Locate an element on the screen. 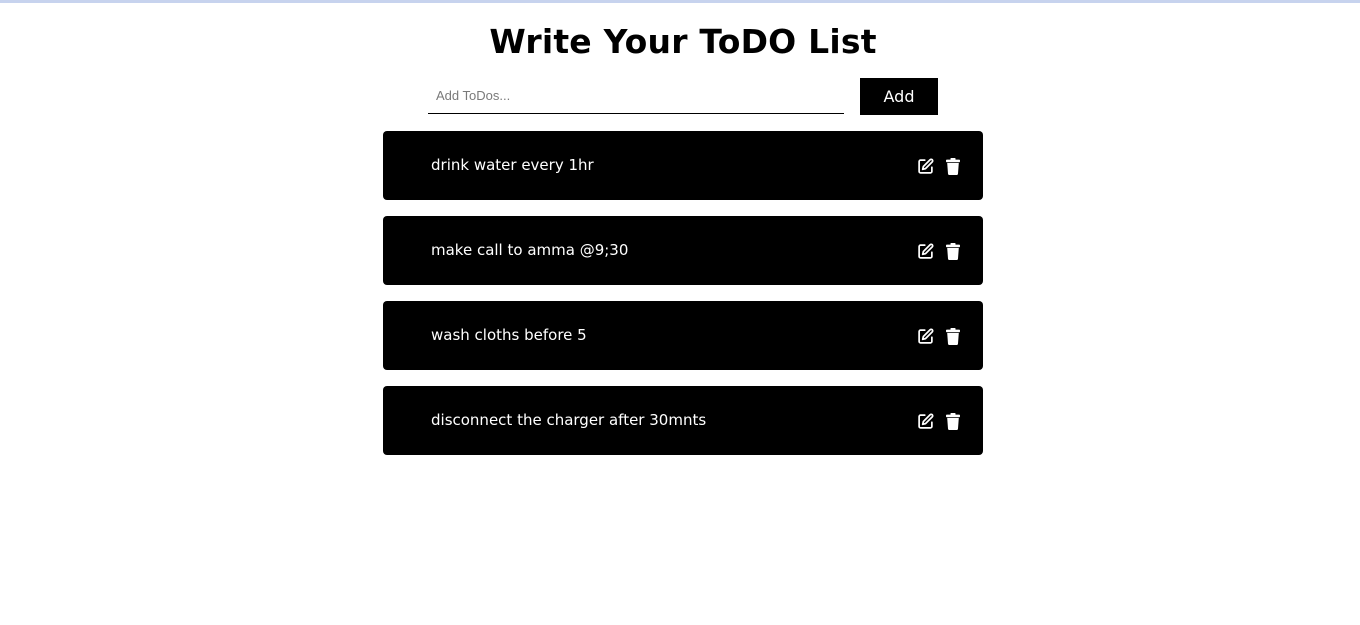 The image size is (1360, 625). todo-item: wash cloths before 5 is located at coordinates (683, 335).